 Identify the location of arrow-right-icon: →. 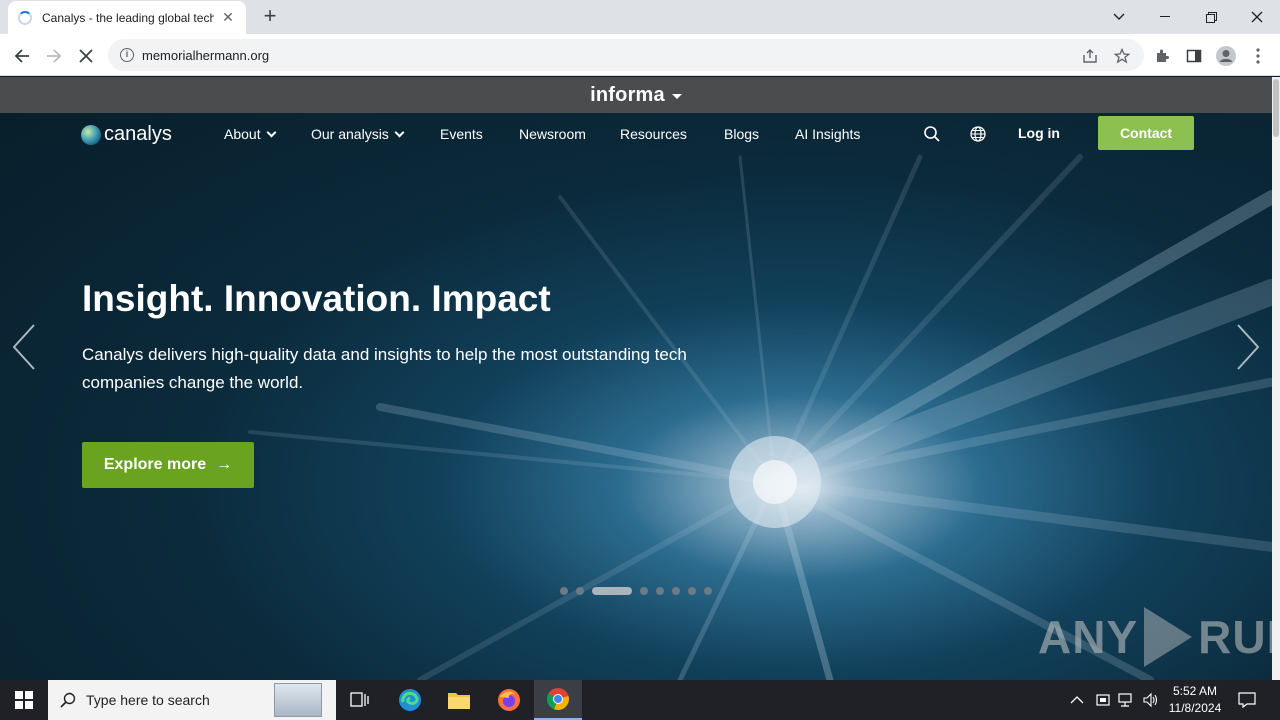
(224, 464).